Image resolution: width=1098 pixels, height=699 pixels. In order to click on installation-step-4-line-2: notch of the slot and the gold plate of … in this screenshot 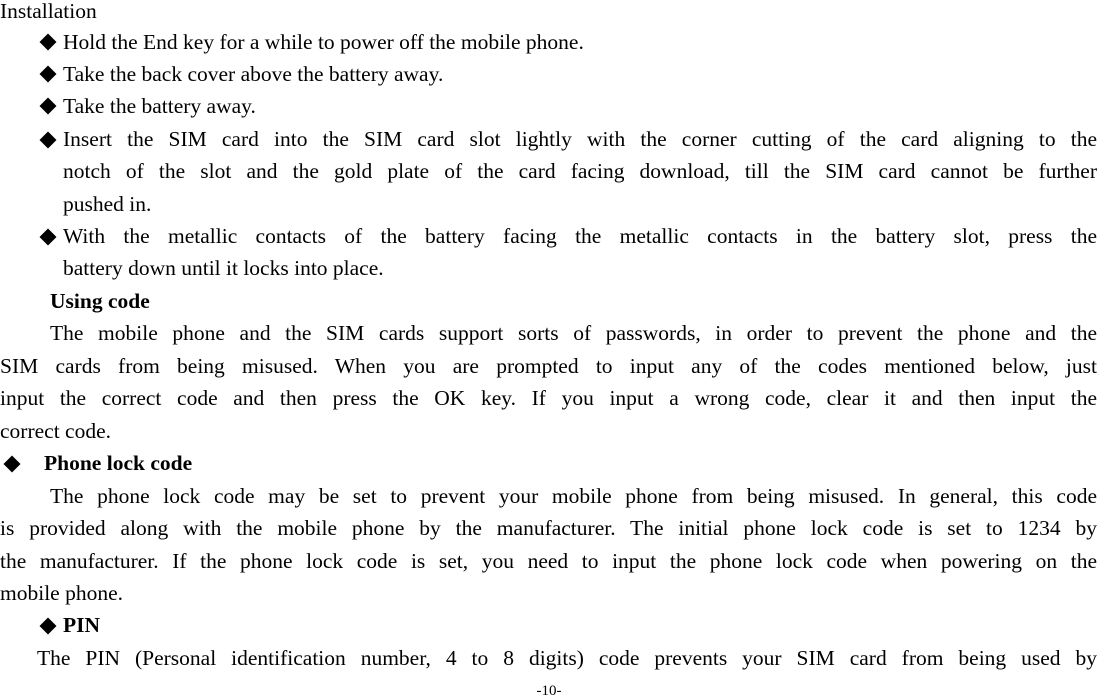, I will do `click(580, 171)`.